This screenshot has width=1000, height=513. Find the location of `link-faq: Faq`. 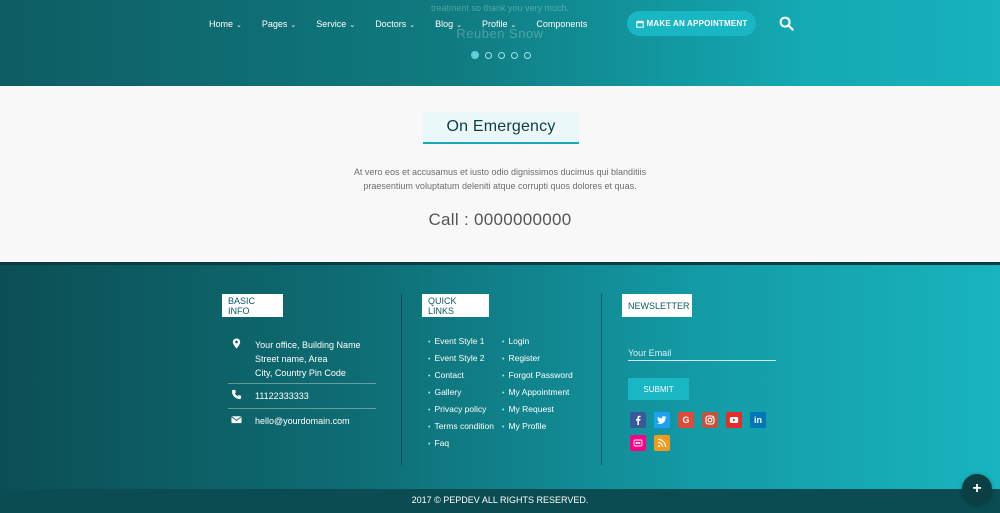

link-faq: Faq is located at coordinates (438, 443).